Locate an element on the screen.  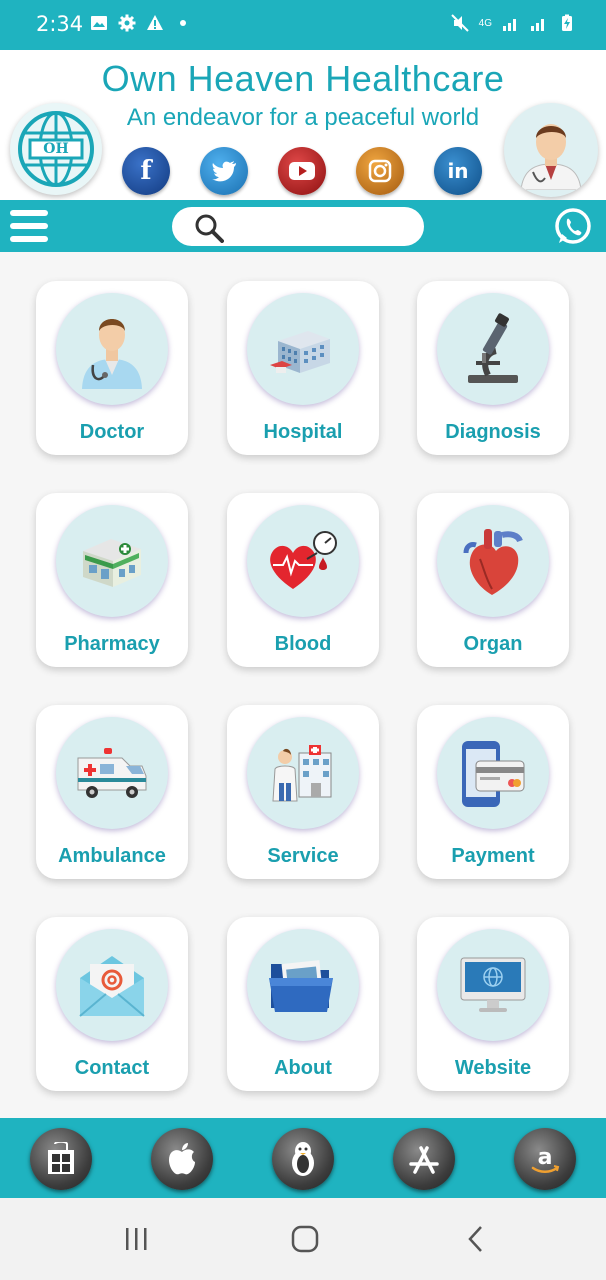
grid-item-contact: Contact is located at coordinates (112, 1004).